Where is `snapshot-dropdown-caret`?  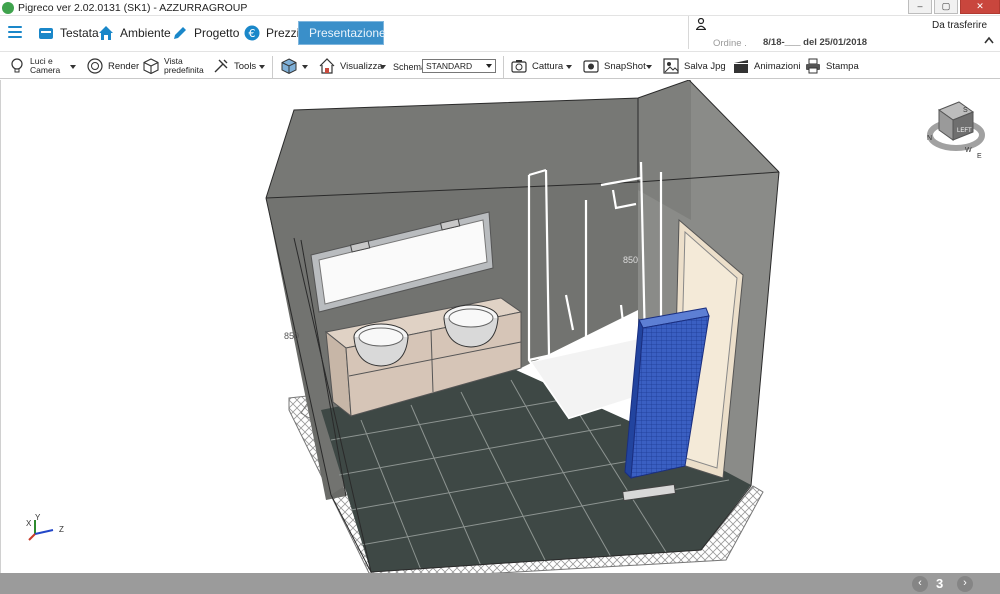
snapshot-dropdown-caret is located at coordinates (649, 67).